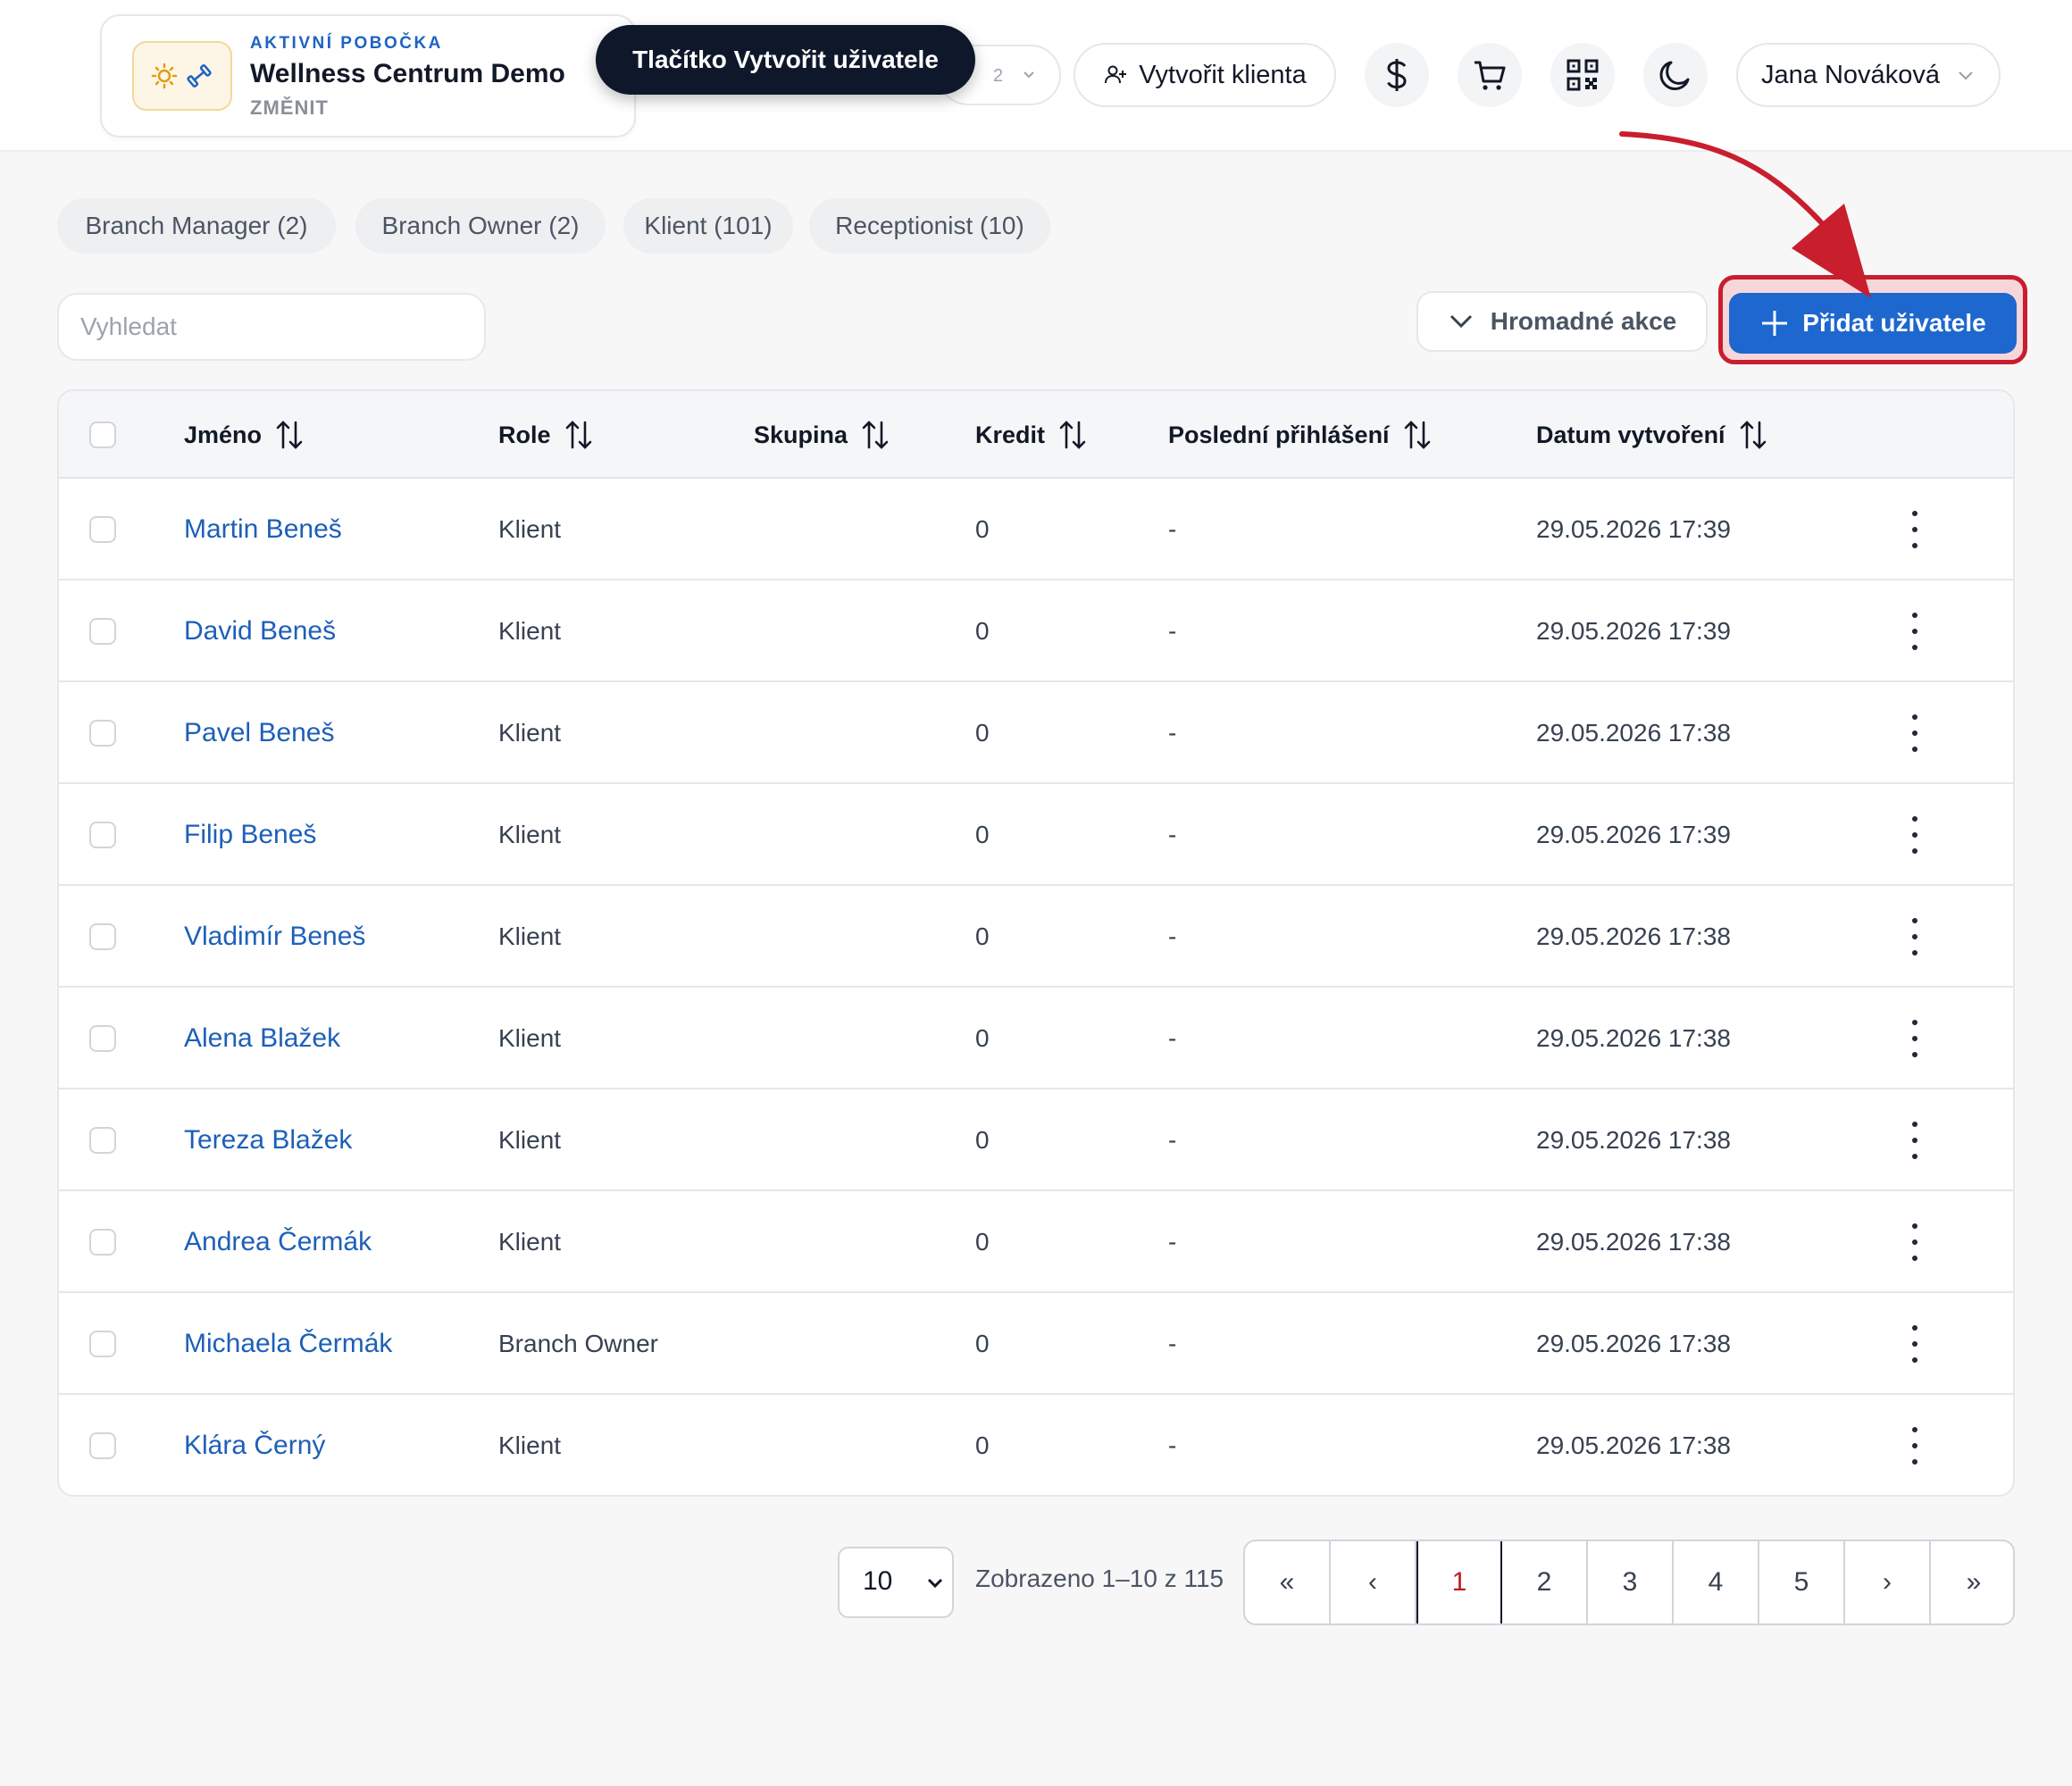 This screenshot has height=1786, width=2072. I want to click on column-header-group: Skupina, so click(822, 435).